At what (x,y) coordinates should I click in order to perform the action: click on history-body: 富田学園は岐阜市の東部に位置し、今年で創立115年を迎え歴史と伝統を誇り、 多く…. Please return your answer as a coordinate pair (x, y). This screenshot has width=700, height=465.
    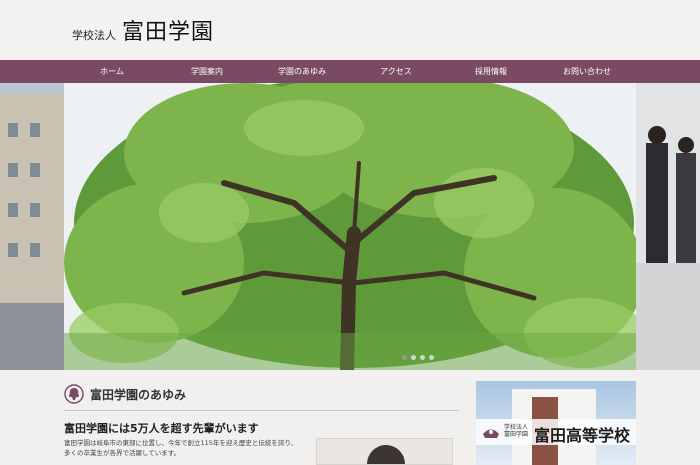
    Looking at the image, I should click on (186, 448).